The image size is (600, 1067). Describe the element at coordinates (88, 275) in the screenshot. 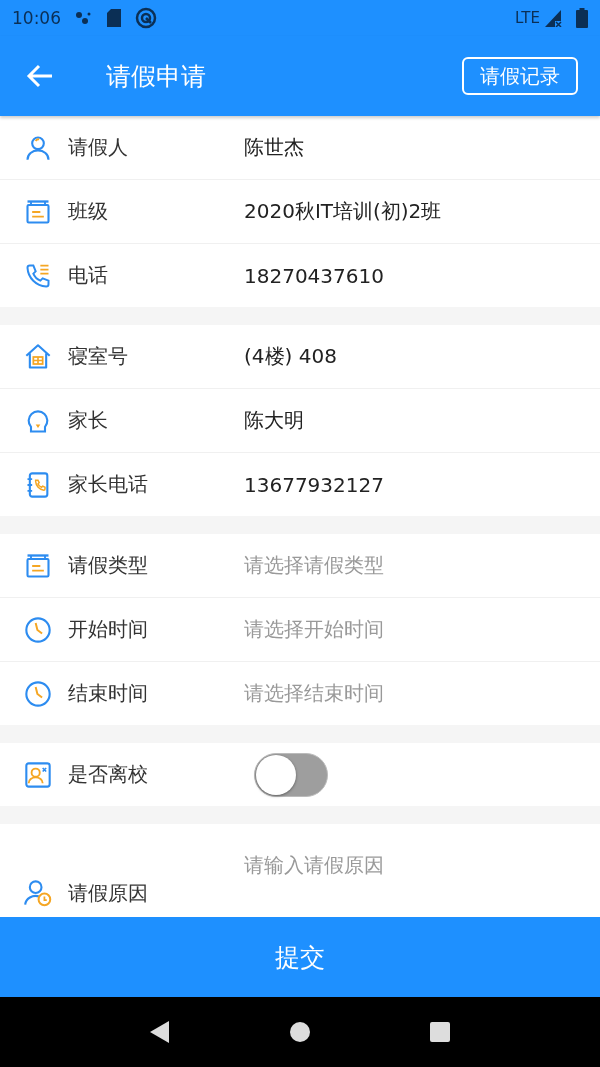

I see `field-label: 电话` at that location.